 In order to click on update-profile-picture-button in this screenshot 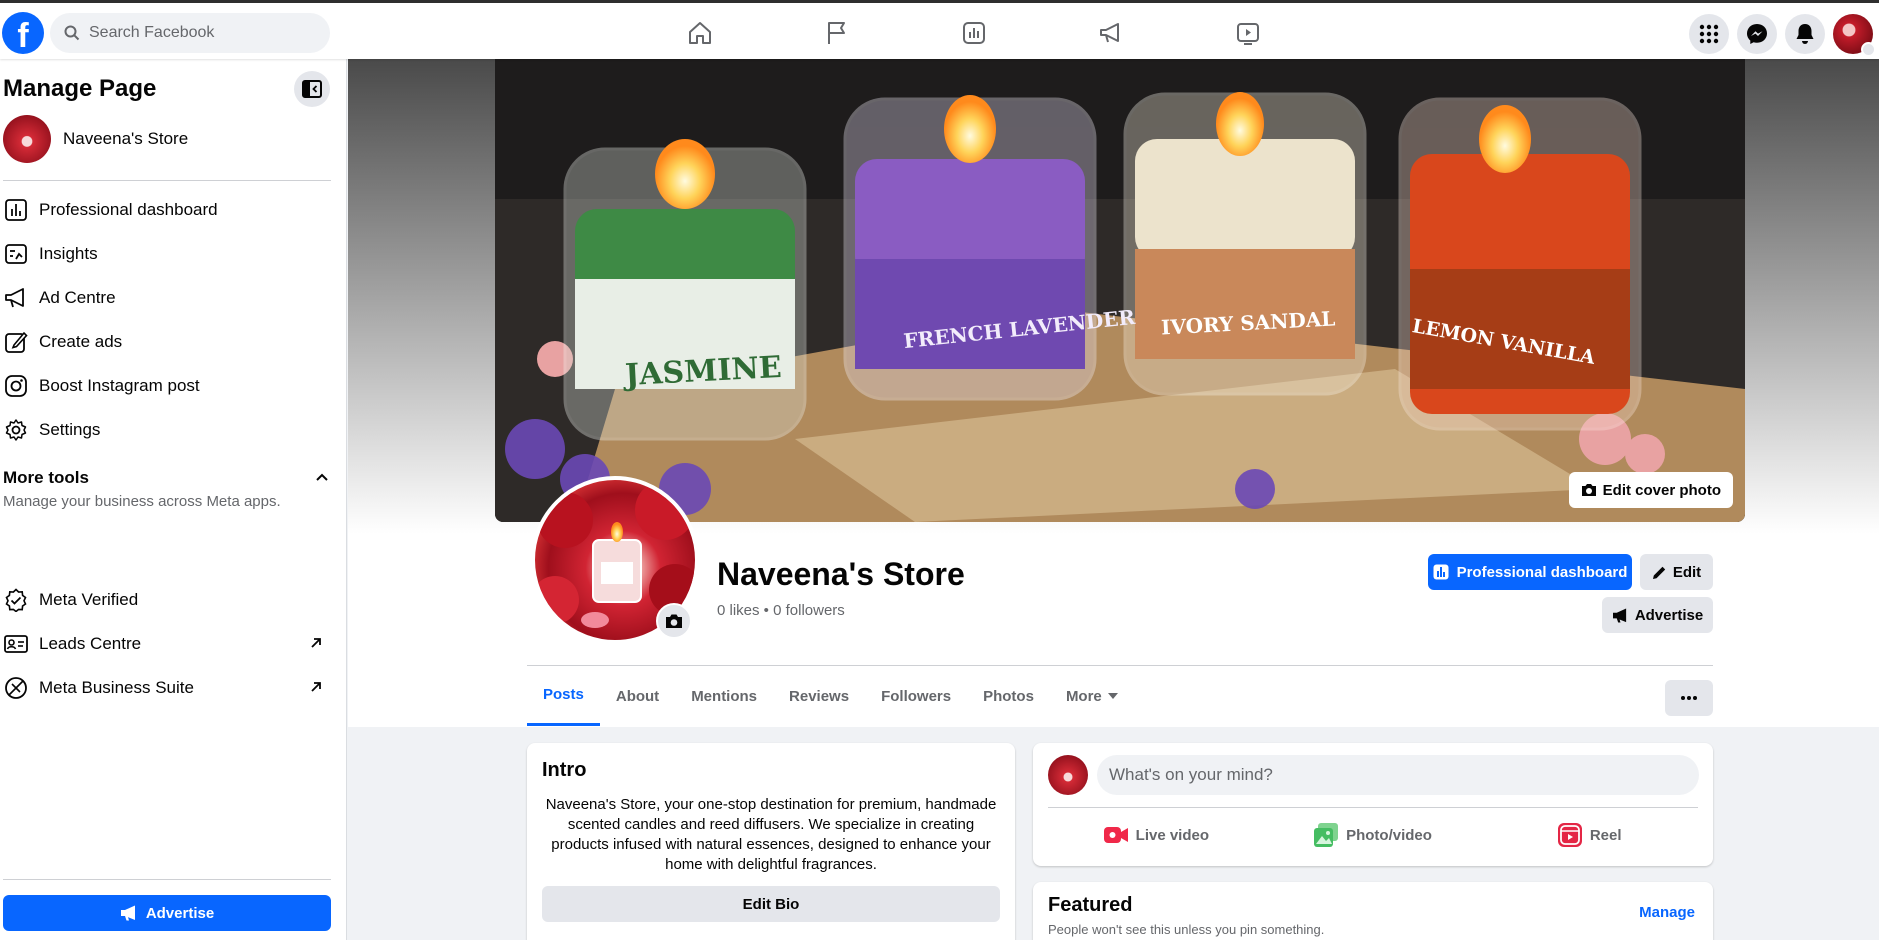, I will do `click(674, 621)`.